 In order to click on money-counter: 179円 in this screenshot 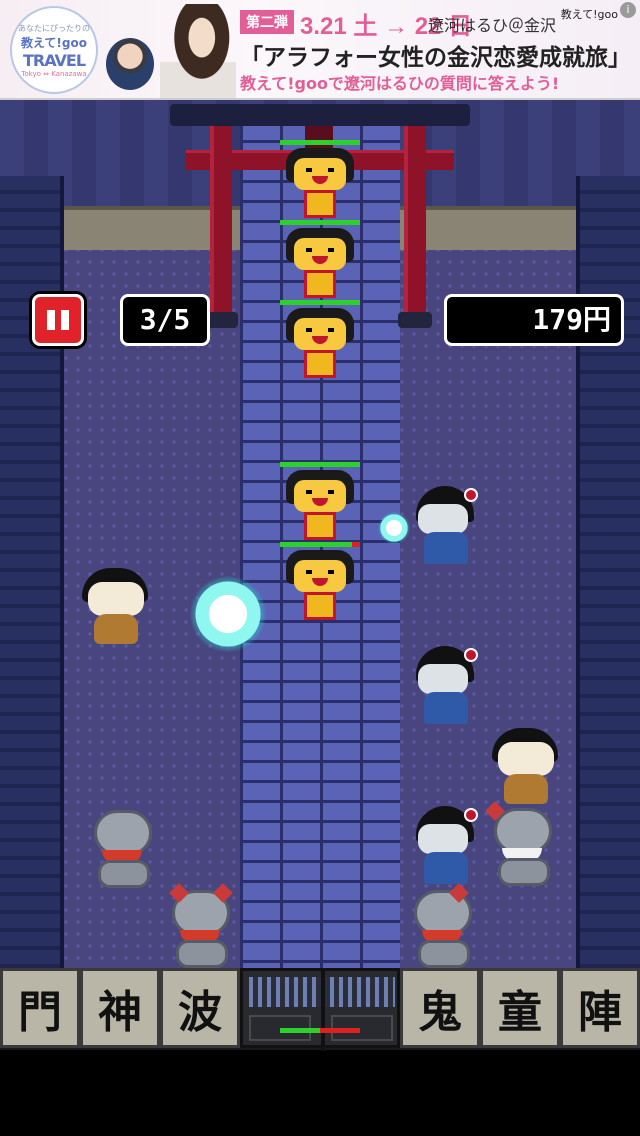, I will do `click(534, 320)`.